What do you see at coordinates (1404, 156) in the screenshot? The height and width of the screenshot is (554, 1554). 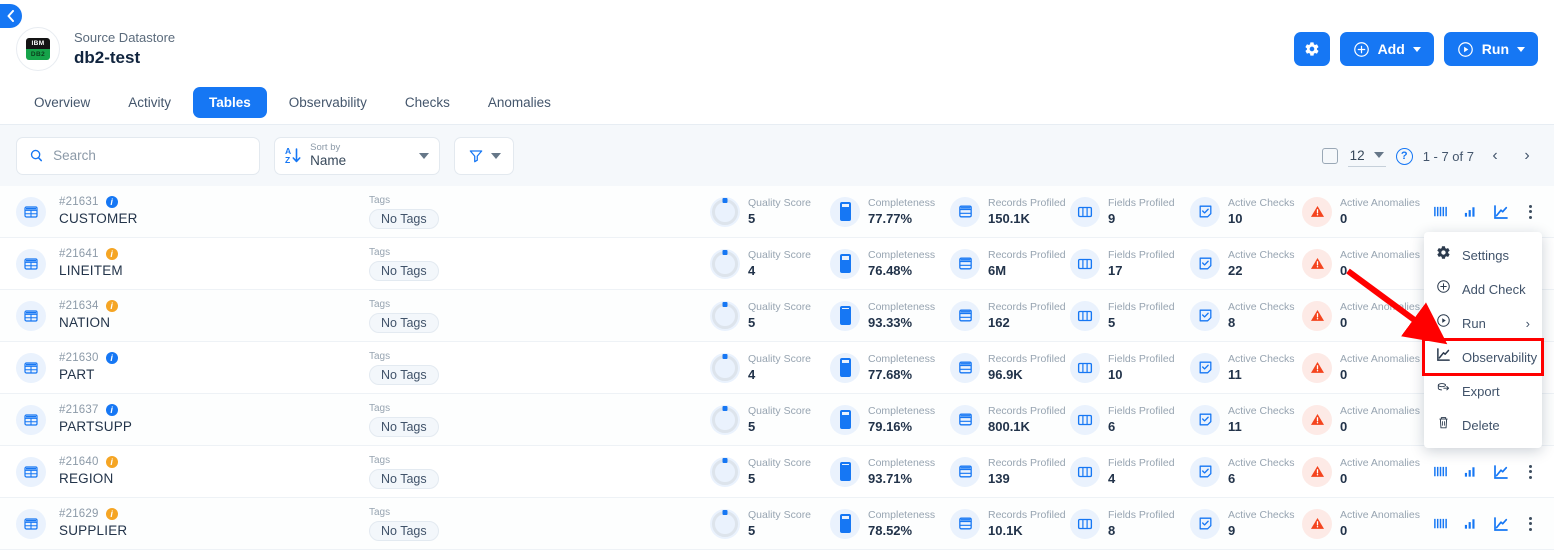 I see `help-icon: ?` at bounding box center [1404, 156].